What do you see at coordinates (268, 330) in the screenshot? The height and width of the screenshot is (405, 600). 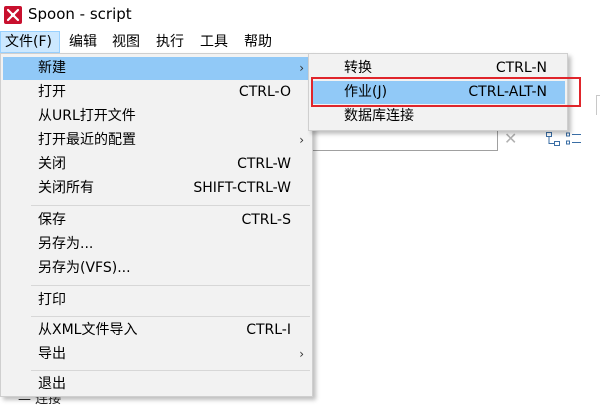 I see `menu-item-shortcut: CTRL-I` at bounding box center [268, 330].